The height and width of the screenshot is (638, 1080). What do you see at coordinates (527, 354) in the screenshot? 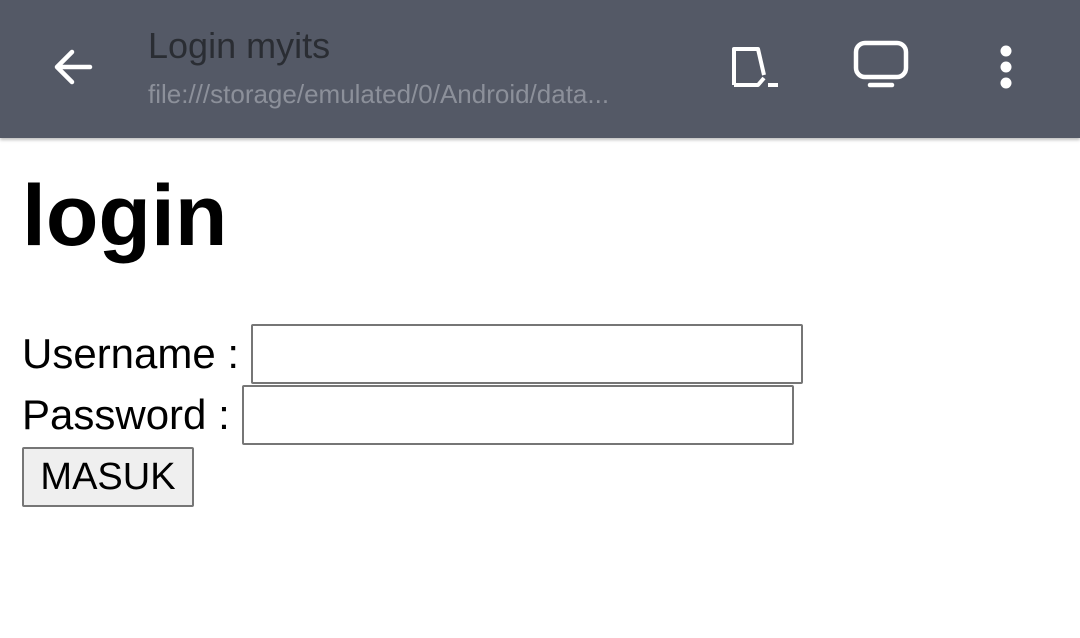
I see `username-input` at bounding box center [527, 354].